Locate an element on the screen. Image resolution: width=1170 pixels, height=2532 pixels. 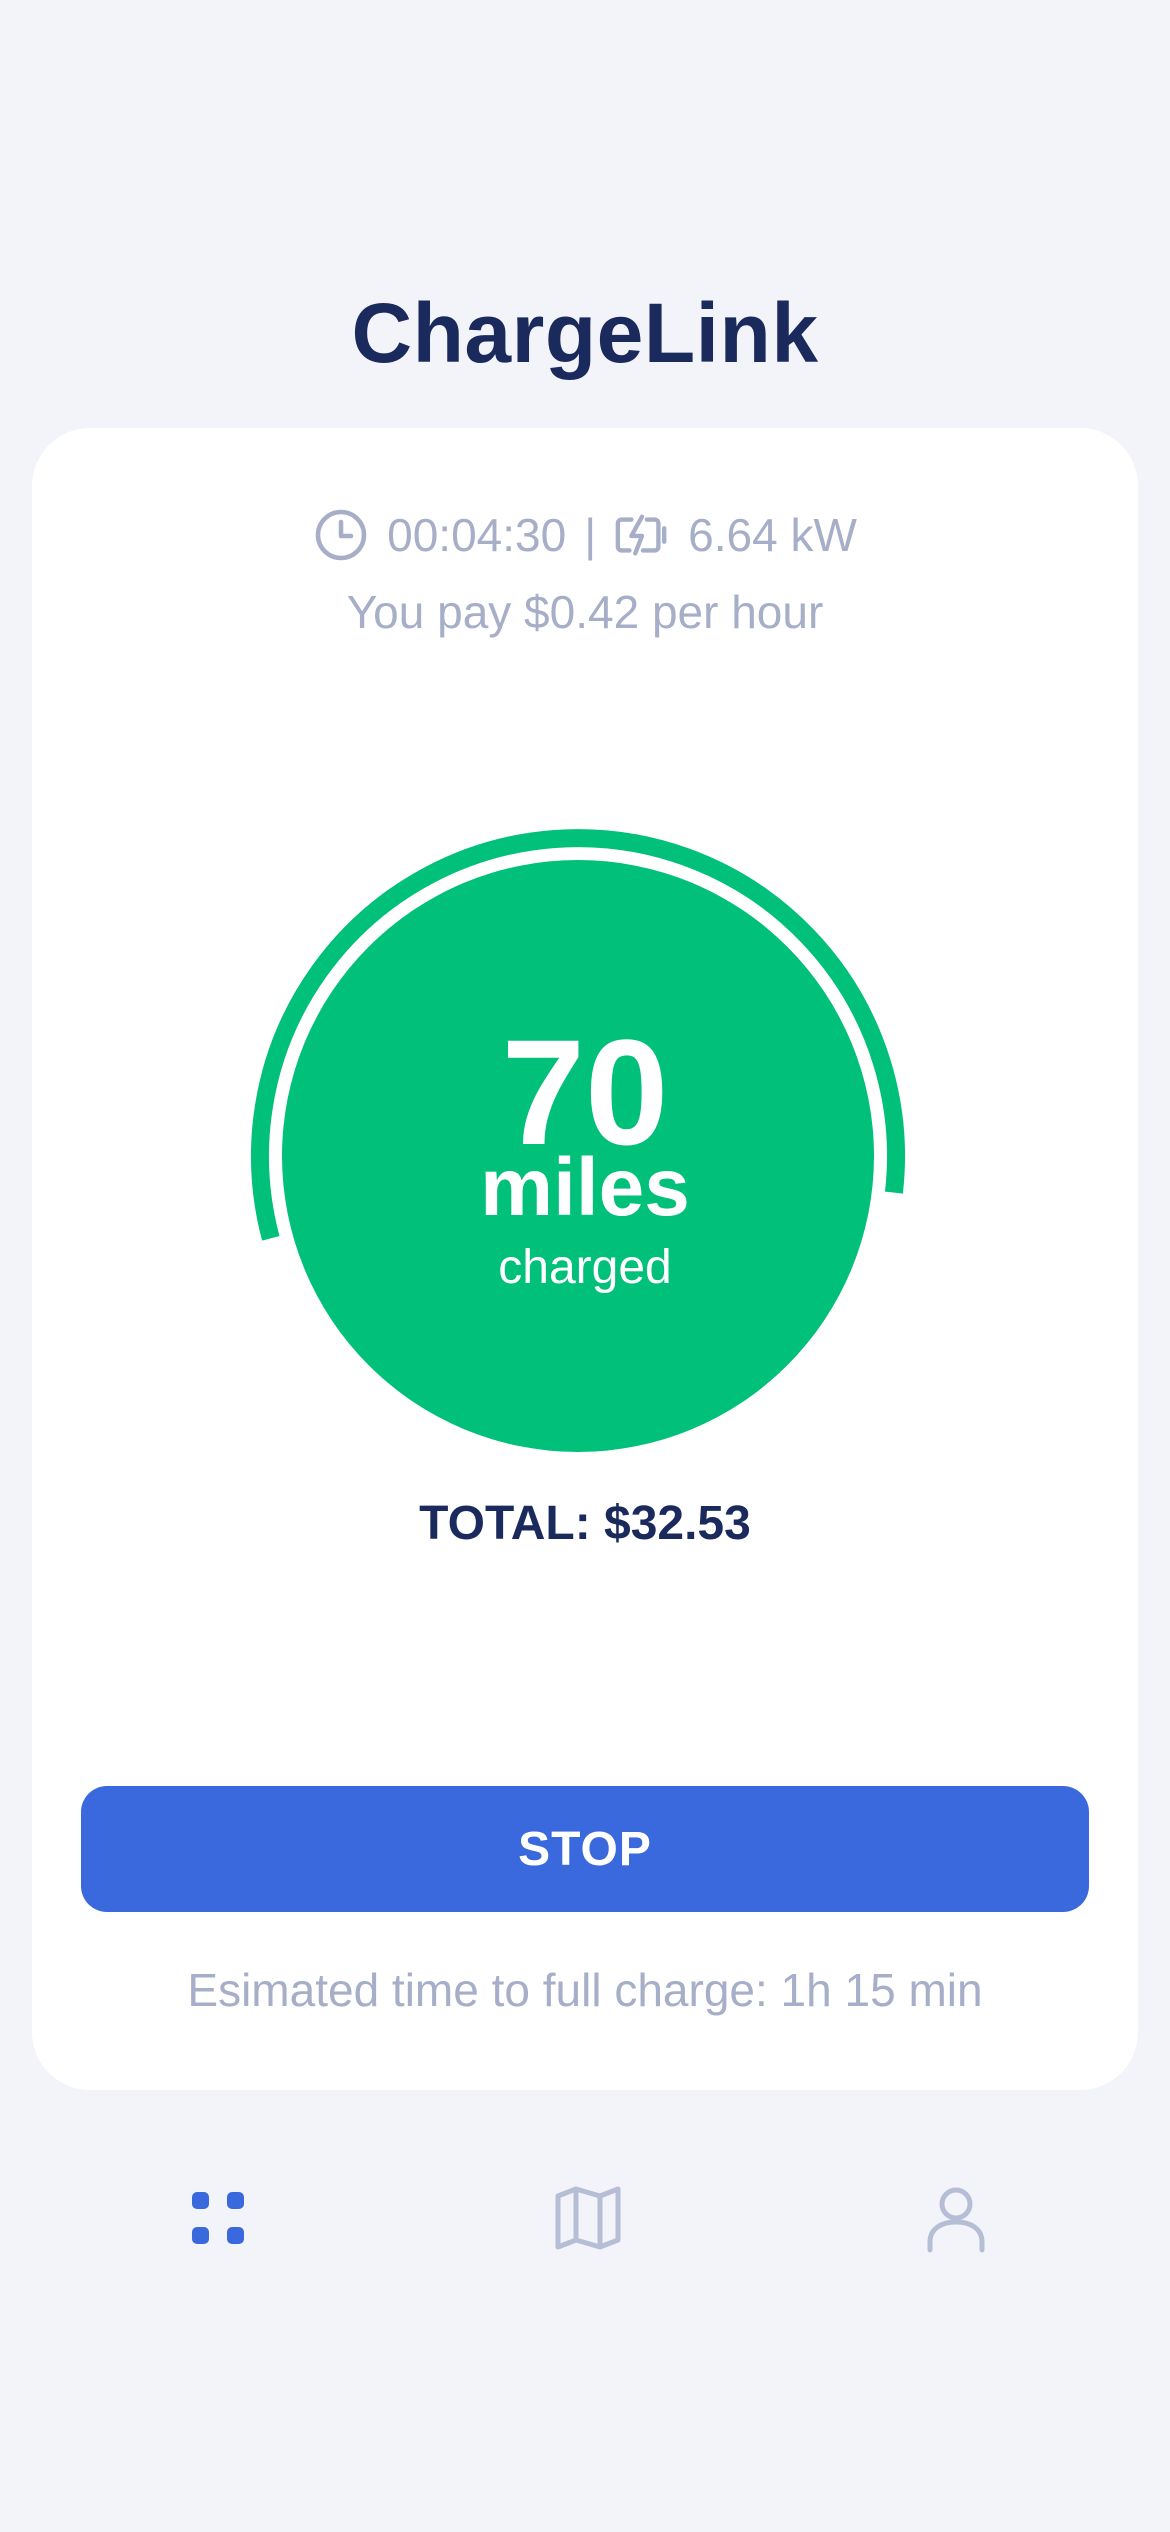
session-stats: 00:04:30 | 6.64 kW is located at coordinates (585, 535).